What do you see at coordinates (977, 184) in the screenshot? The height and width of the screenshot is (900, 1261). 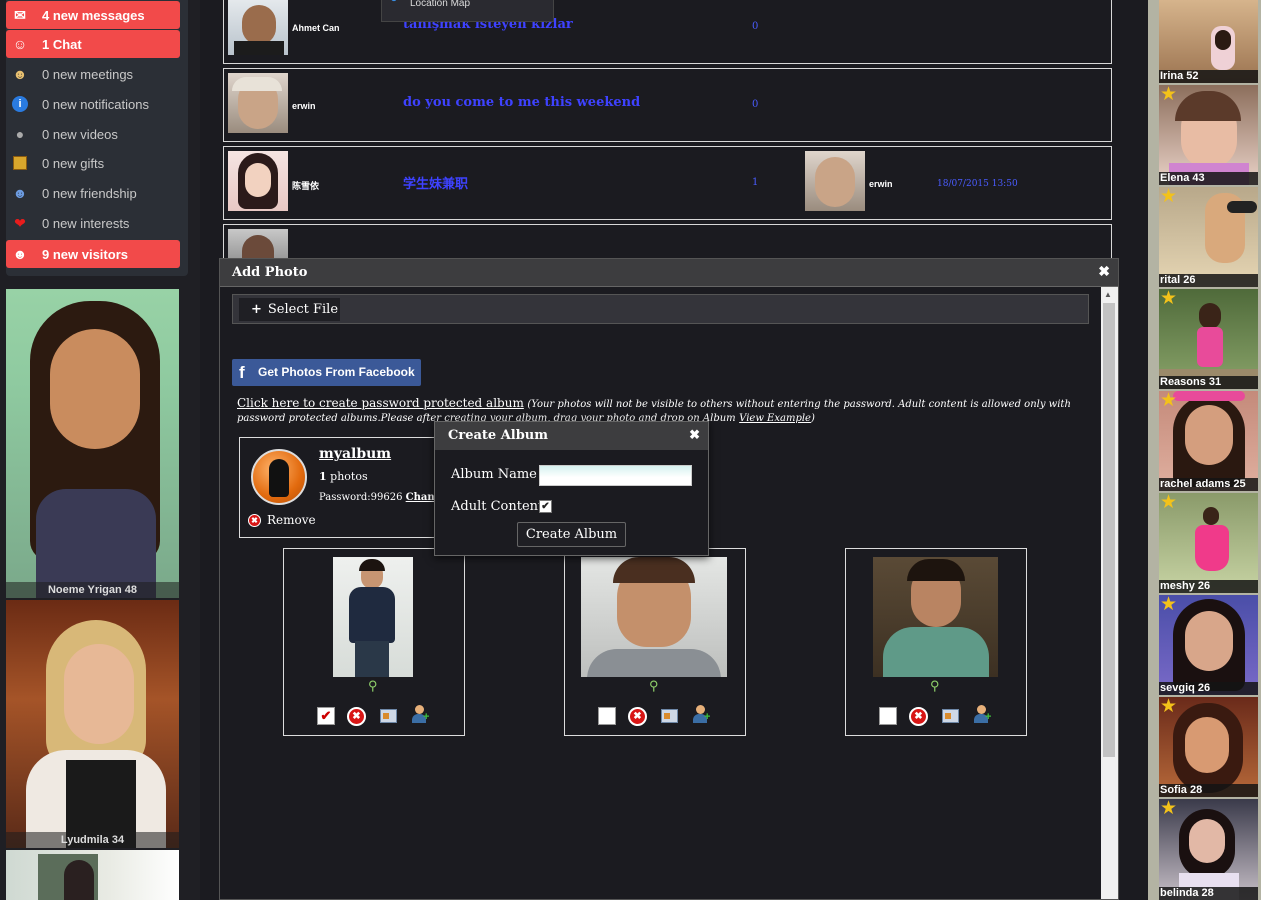 I see `reply-date: 18/07/2015 13:50` at bounding box center [977, 184].